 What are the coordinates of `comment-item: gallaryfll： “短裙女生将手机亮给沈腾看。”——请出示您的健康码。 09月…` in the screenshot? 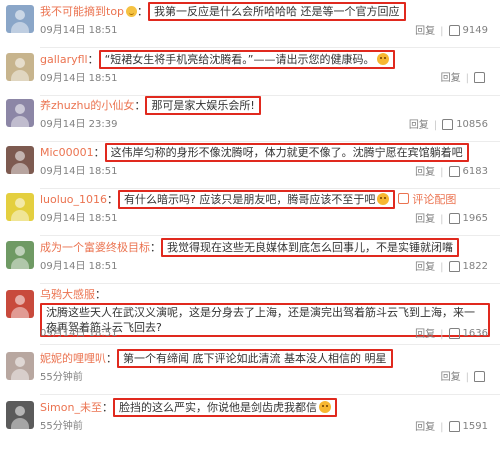 It's located at (250, 73).